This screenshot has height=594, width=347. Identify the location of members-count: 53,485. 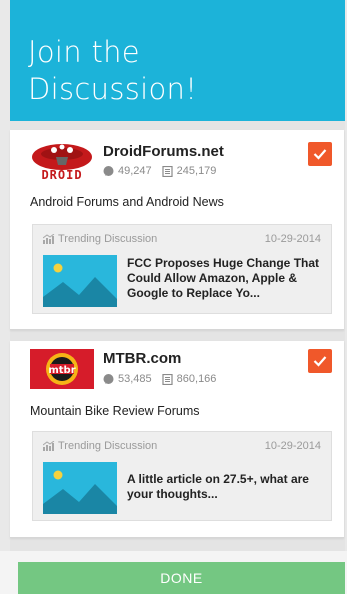
(135, 379).